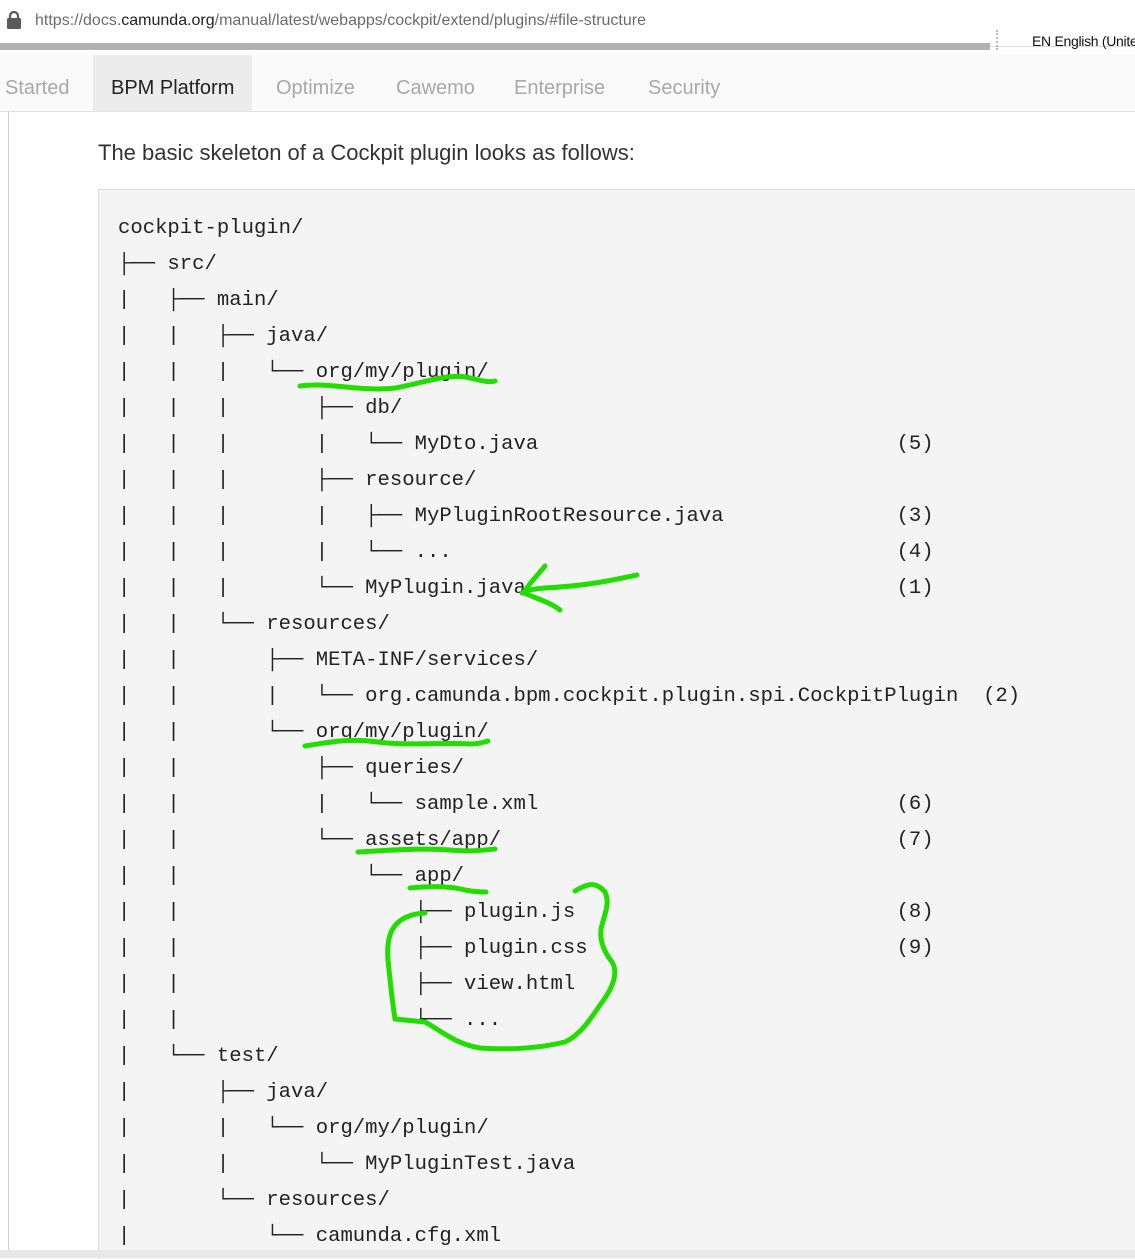 This screenshot has height=1259, width=1135. I want to click on url-host: camunda.org, so click(168, 20).